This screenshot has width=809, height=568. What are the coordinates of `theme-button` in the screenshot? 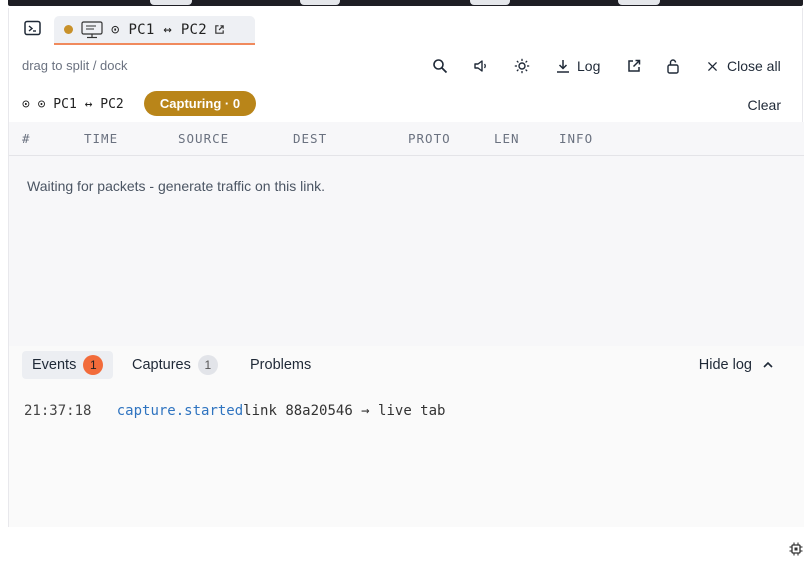 It's located at (522, 66).